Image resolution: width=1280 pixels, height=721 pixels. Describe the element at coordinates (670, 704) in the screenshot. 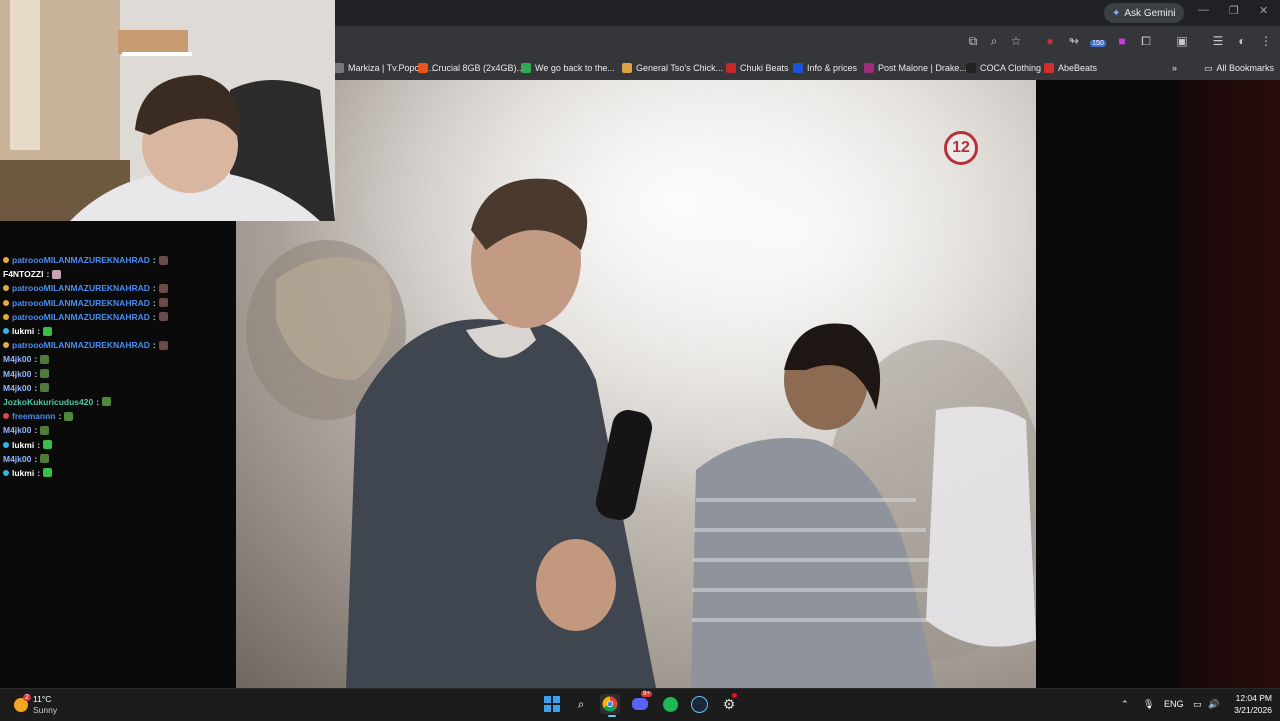

I see `spotify-taskbar-icon` at that location.